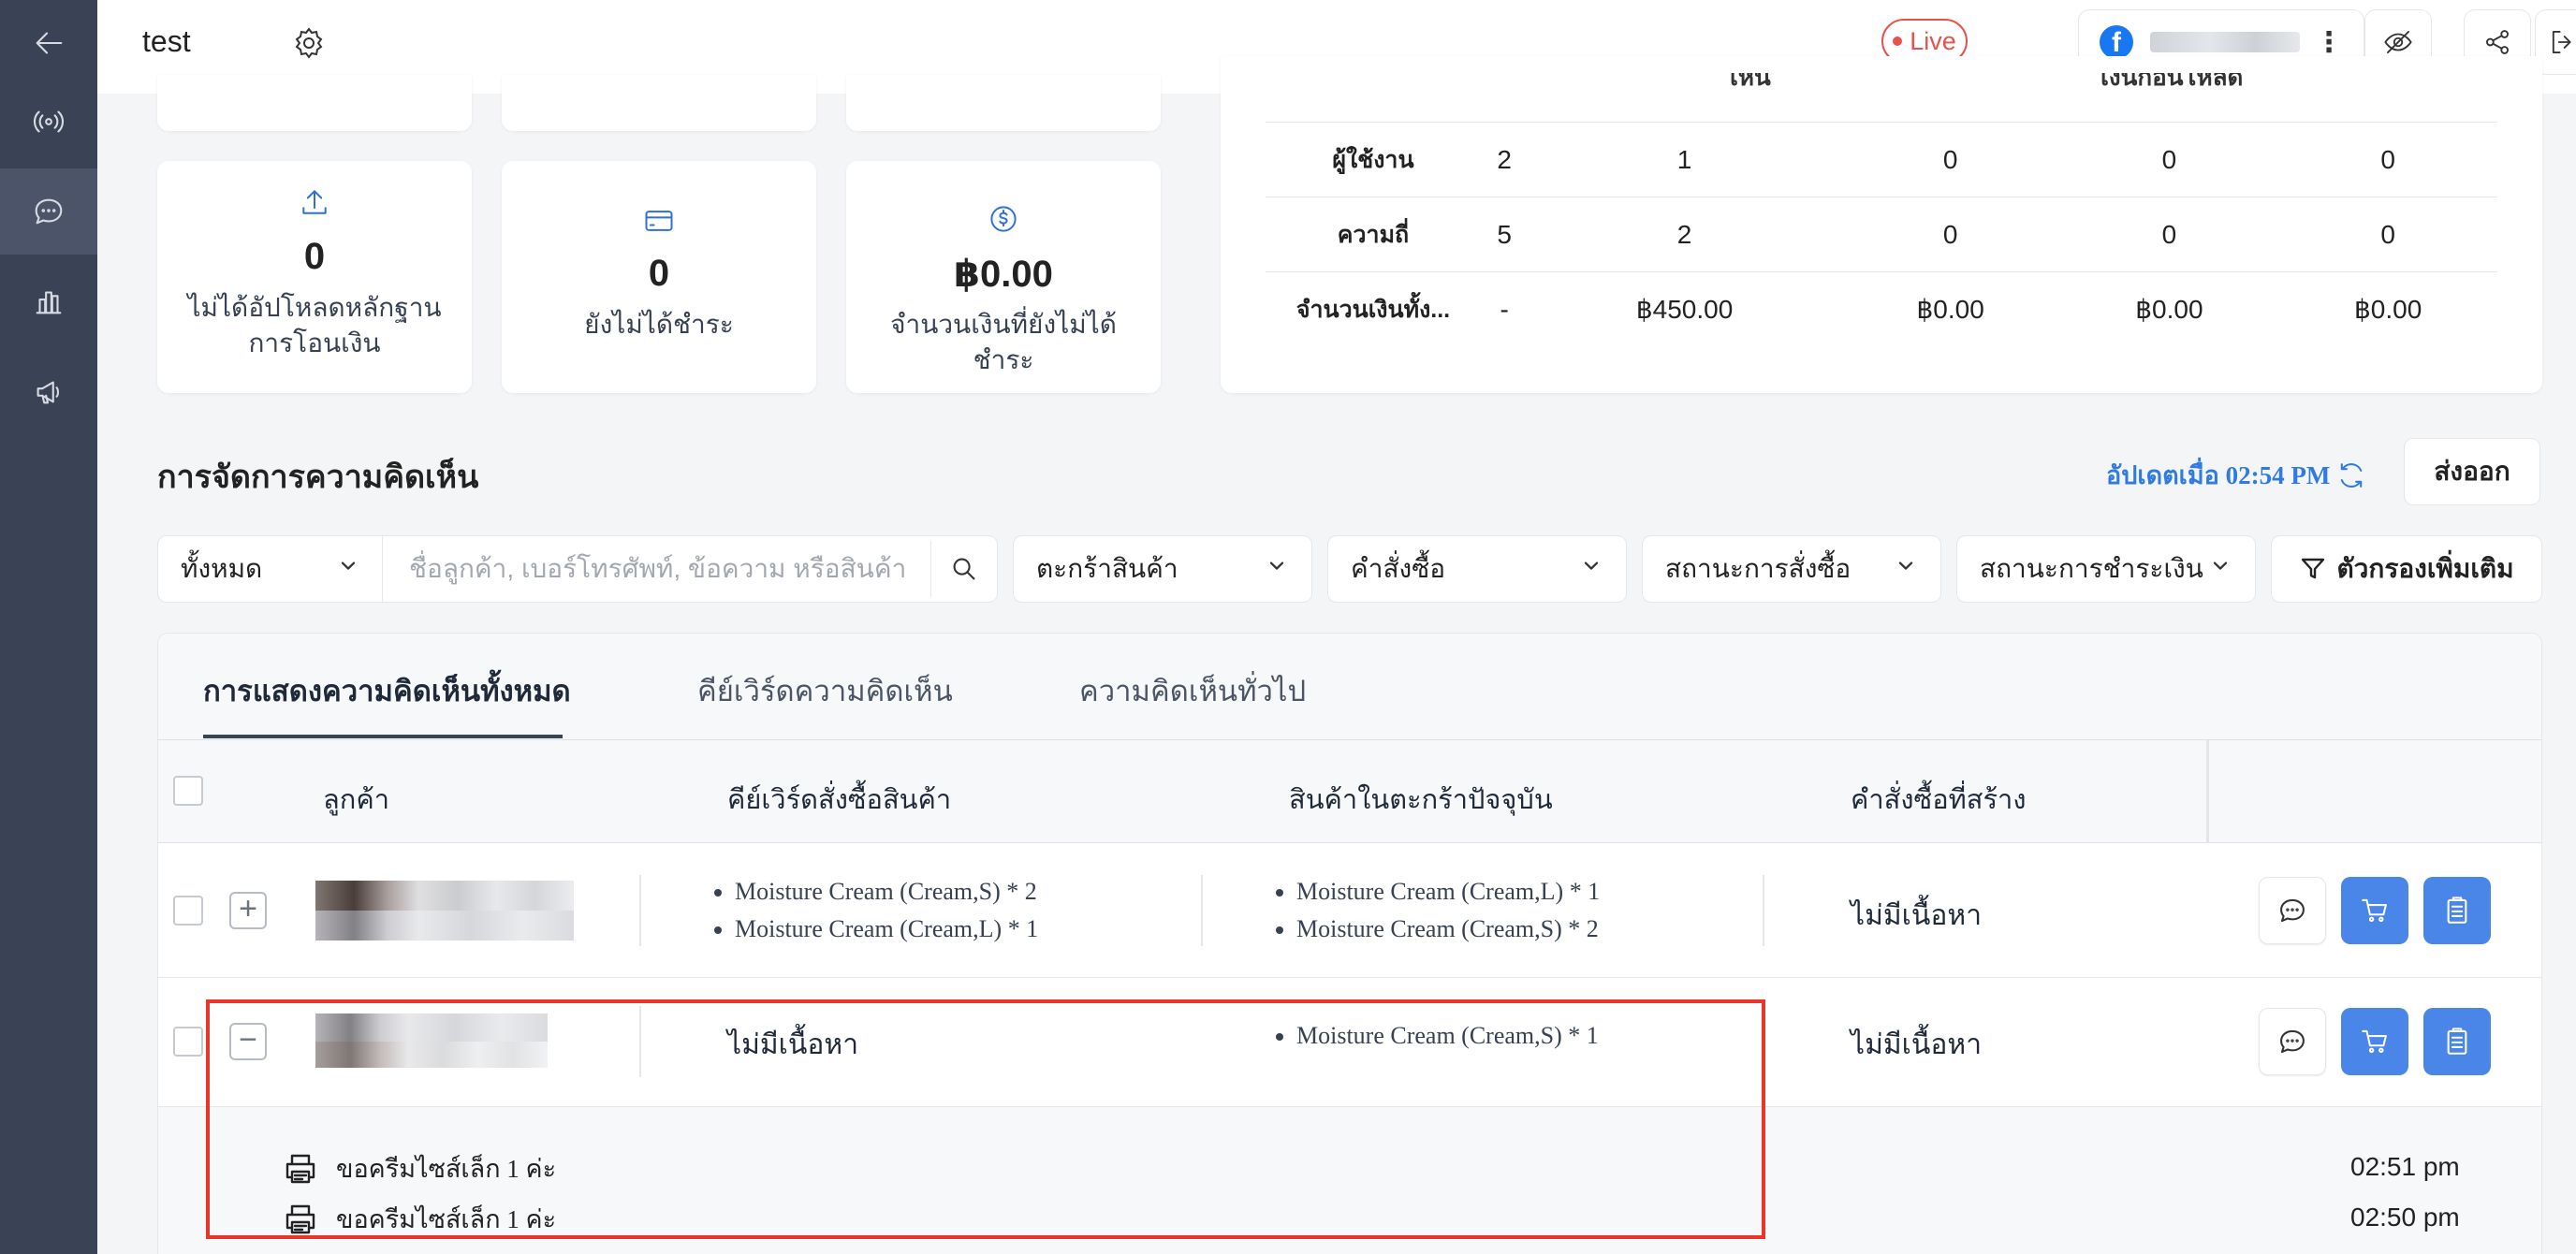 The height and width of the screenshot is (1254, 2576). Describe the element at coordinates (2405, 1217) in the screenshot. I see `comment-time: 02:50 pm` at that location.